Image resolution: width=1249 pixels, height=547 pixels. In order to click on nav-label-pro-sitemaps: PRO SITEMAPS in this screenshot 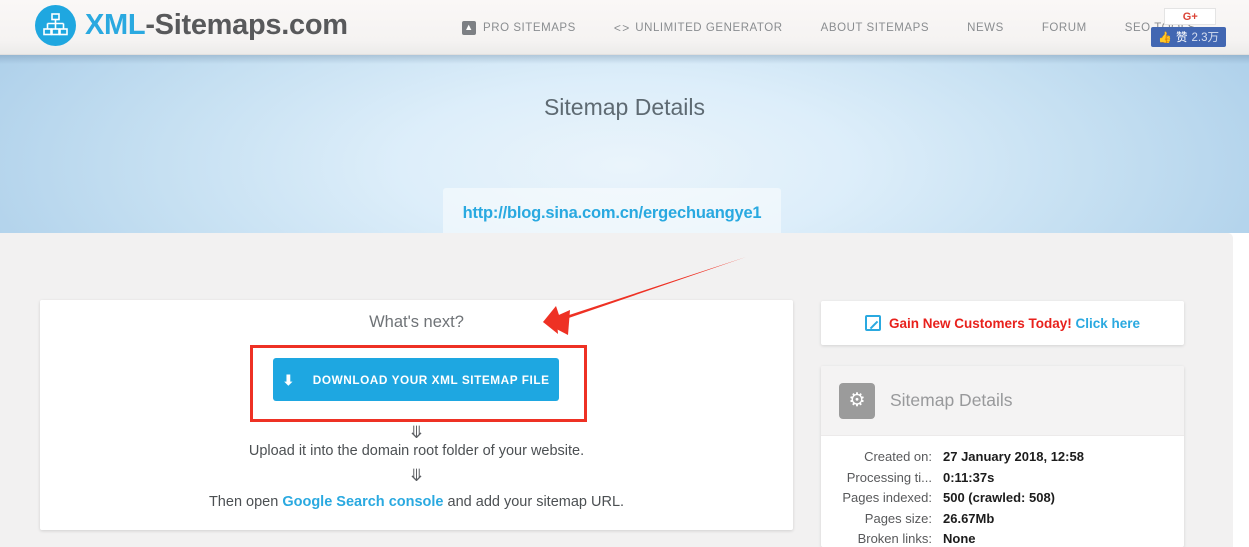, I will do `click(529, 27)`.